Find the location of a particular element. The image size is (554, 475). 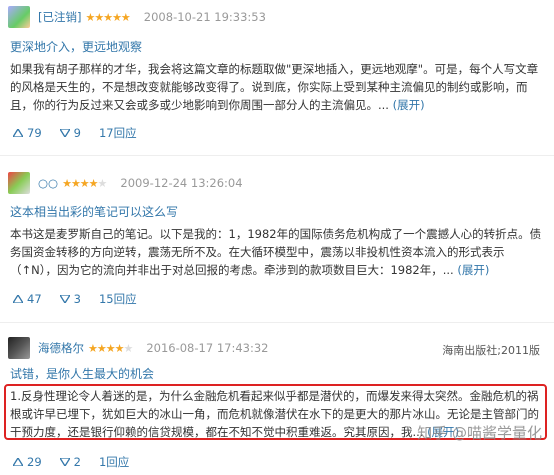

upvote-button: 47 is located at coordinates (27, 299).